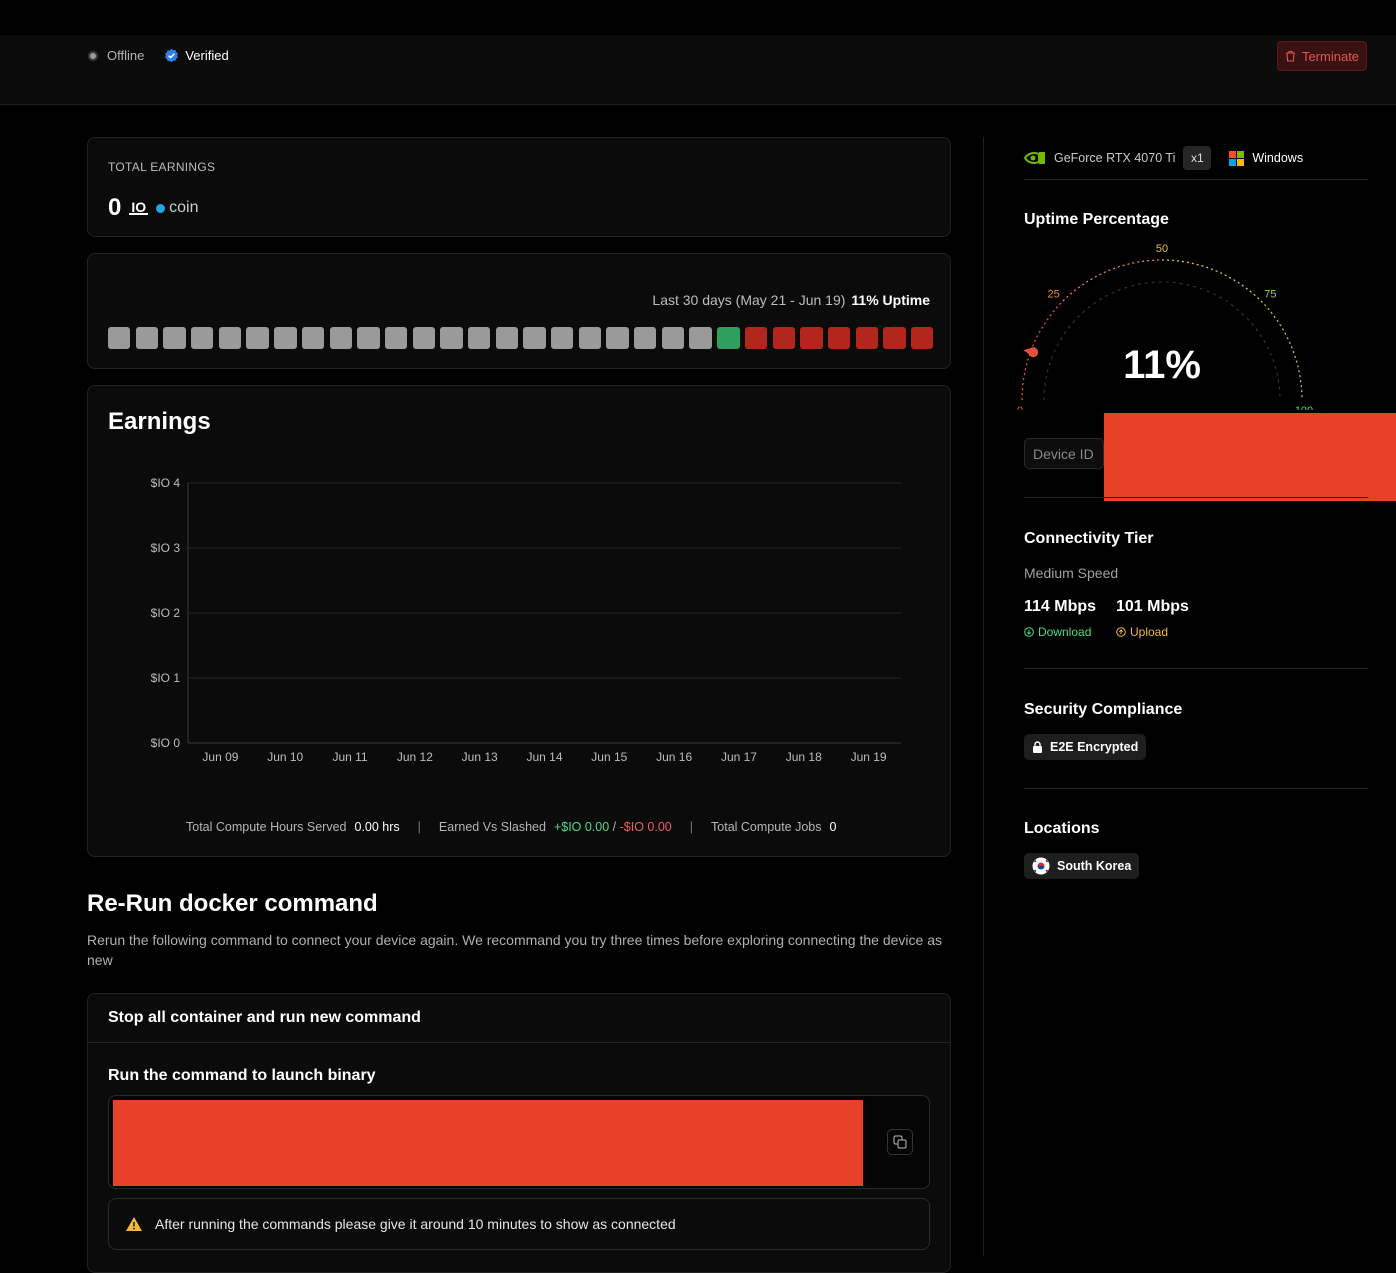 The image size is (1396, 1273). I want to click on gpu-count-badge: x1, so click(1197, 158).